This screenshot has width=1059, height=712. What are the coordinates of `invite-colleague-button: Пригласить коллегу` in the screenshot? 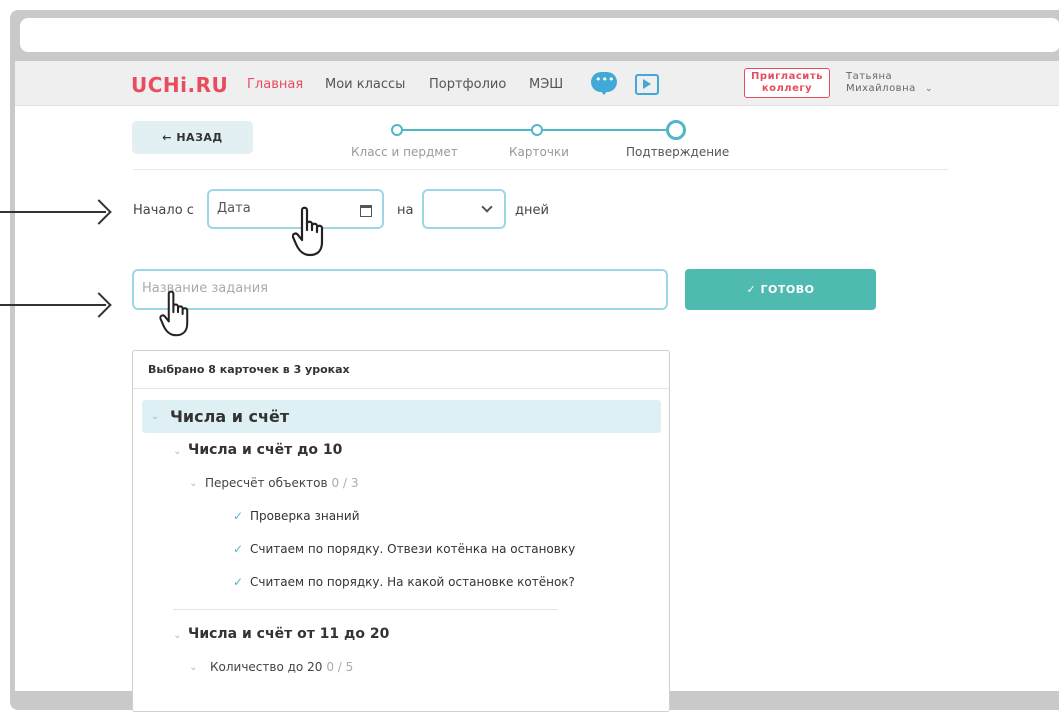 It's located at (787, 83).